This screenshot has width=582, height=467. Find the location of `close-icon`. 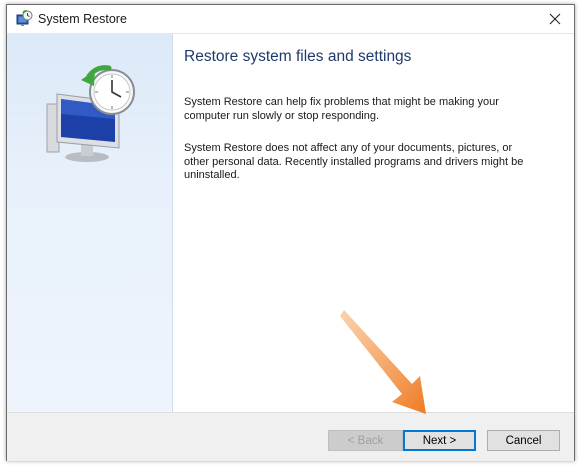

close-icon is located at coordinates (555, 19).